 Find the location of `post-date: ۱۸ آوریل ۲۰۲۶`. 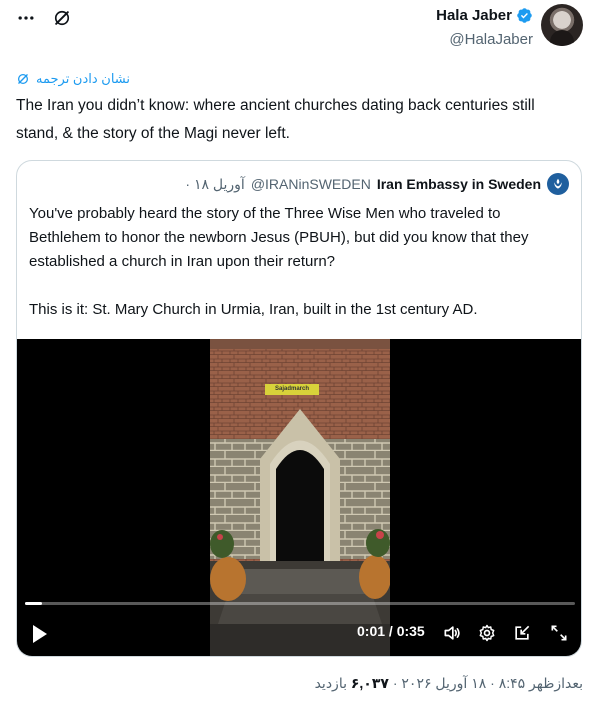

post-date: ۱۸ آوریل ۲۰۲۶ is located at coordinates (443, 683).